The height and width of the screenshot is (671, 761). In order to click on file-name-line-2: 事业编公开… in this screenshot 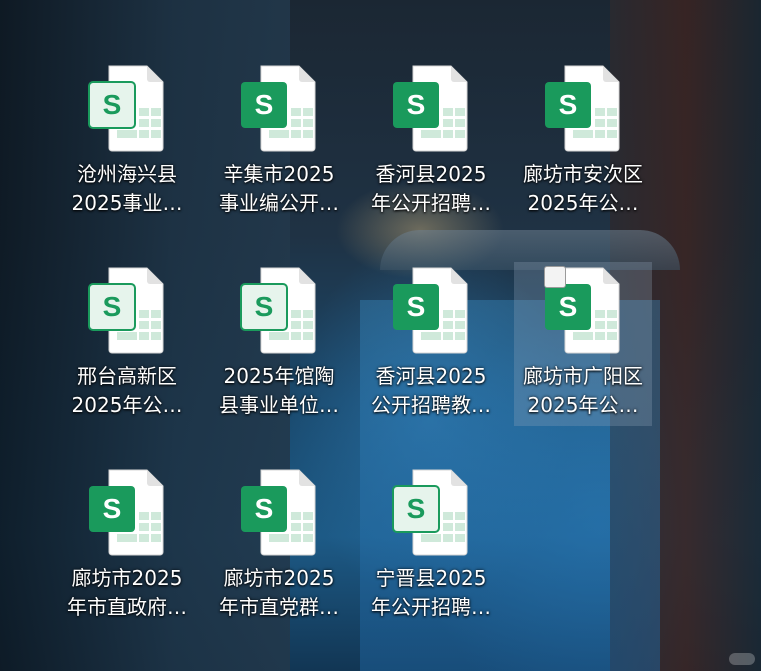, I will do `click(279, 203)`.